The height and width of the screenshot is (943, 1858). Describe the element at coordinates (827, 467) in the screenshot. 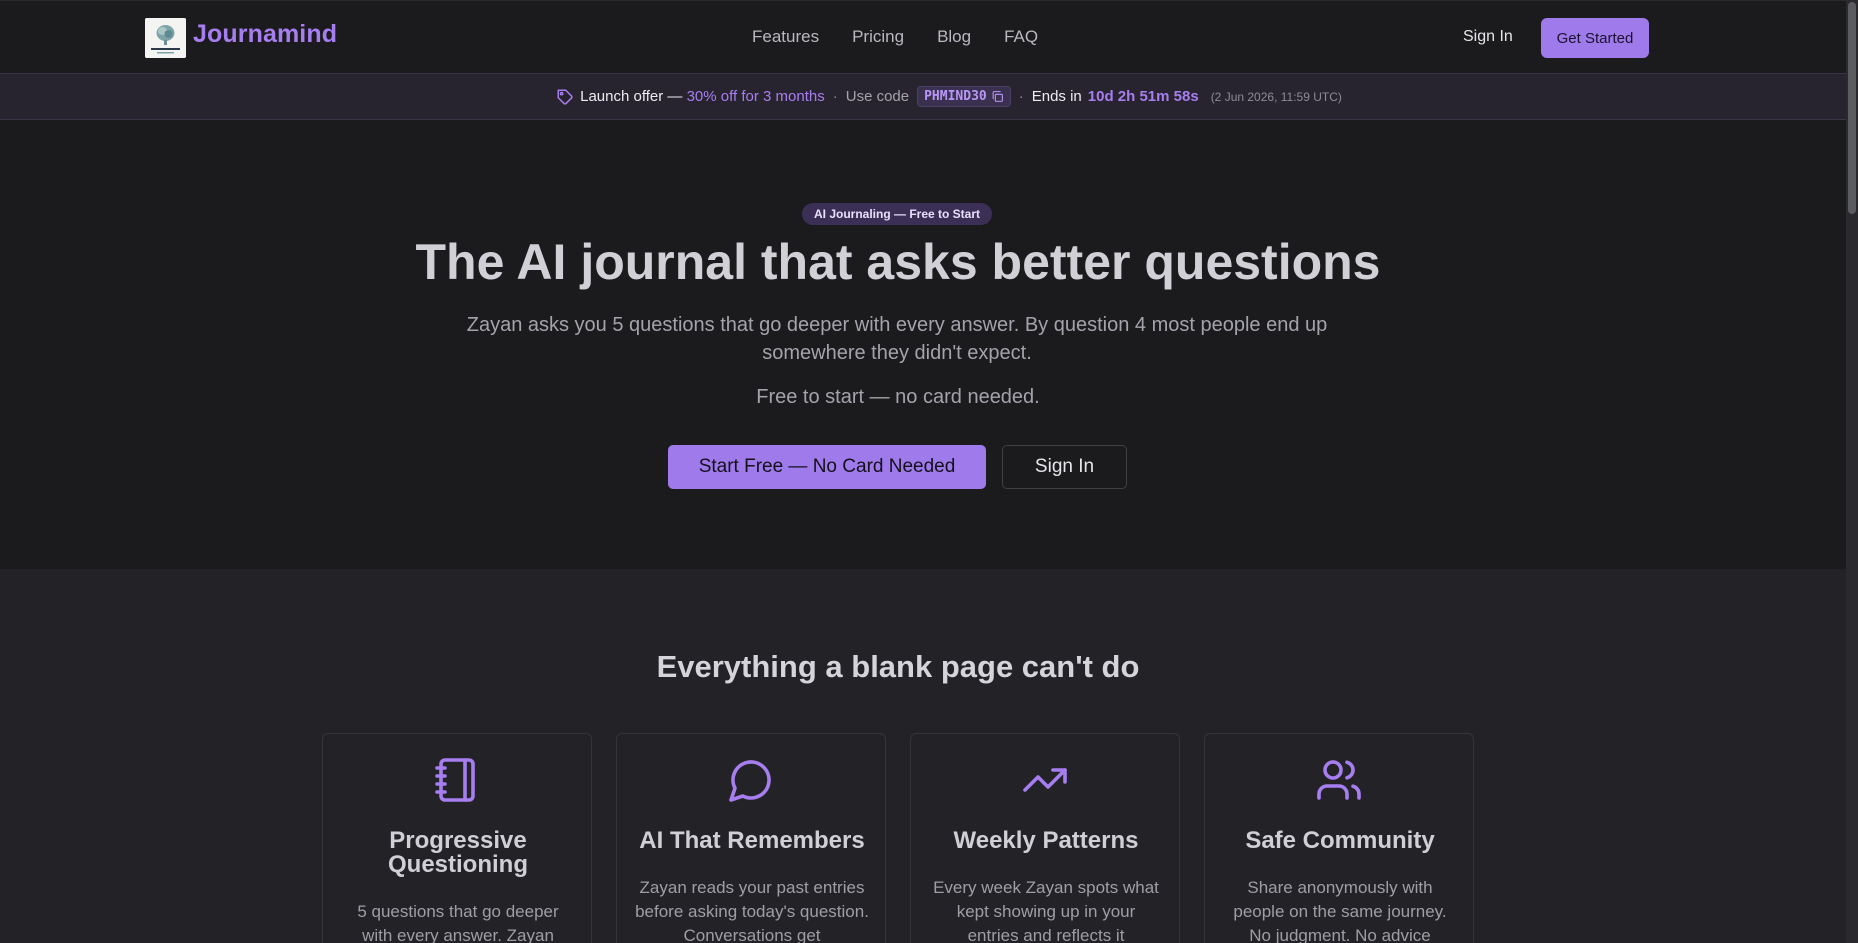

I see `start-free-button: Start Free — No Card Needed` at that location.